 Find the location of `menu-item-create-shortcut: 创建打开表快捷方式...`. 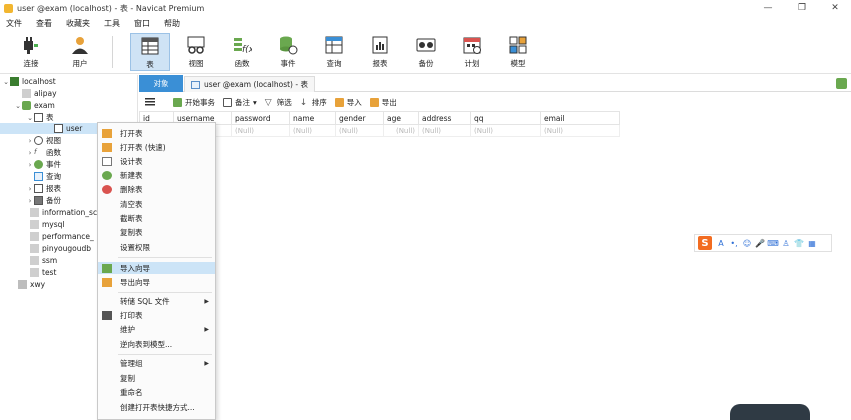

menu-item-create-shortcut: 创建打开表快捷方式... is located at coordinates (156, 407).